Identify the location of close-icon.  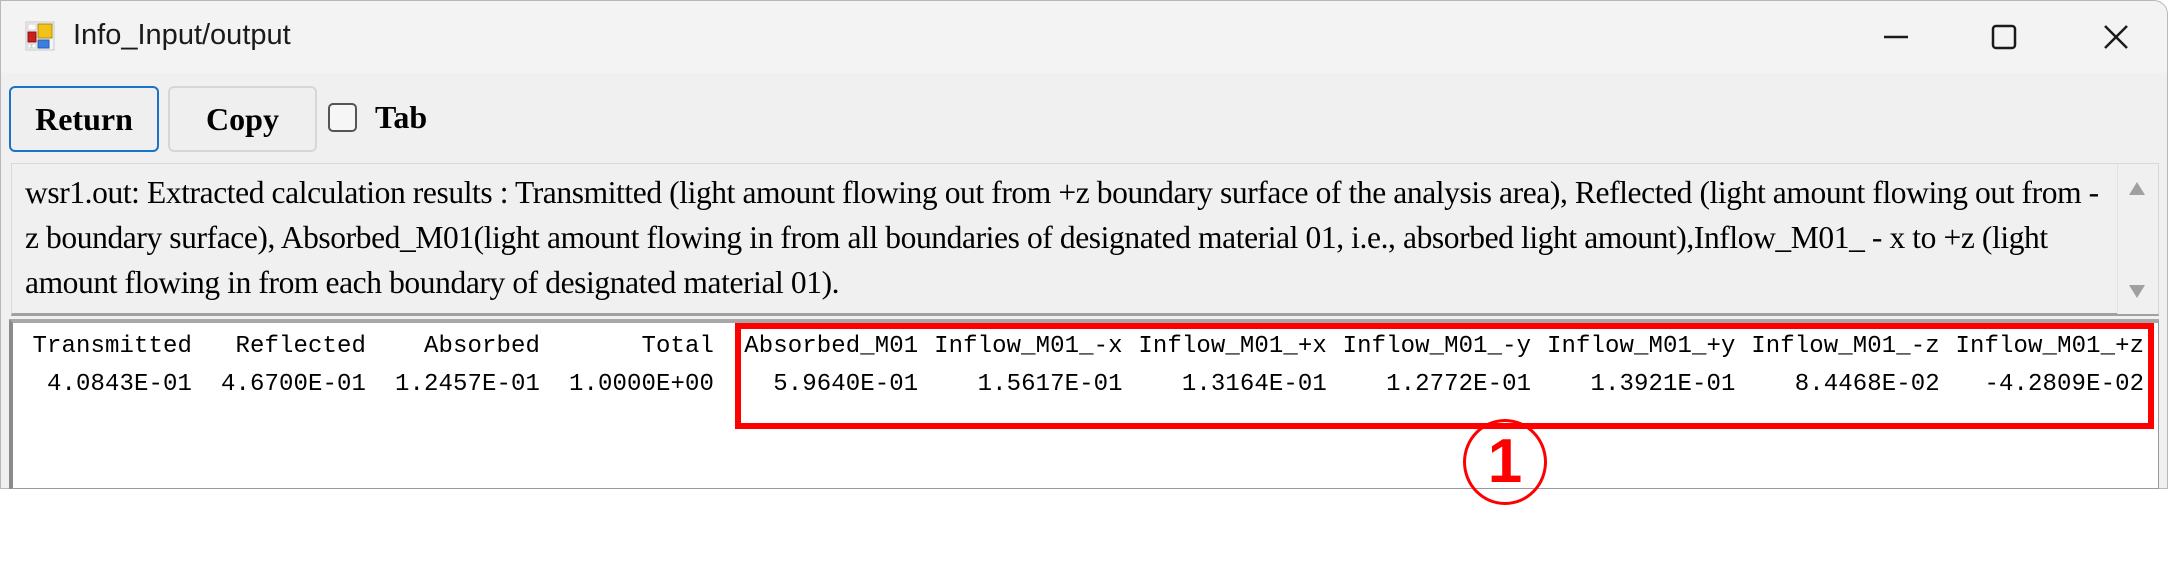
(2116, 37).